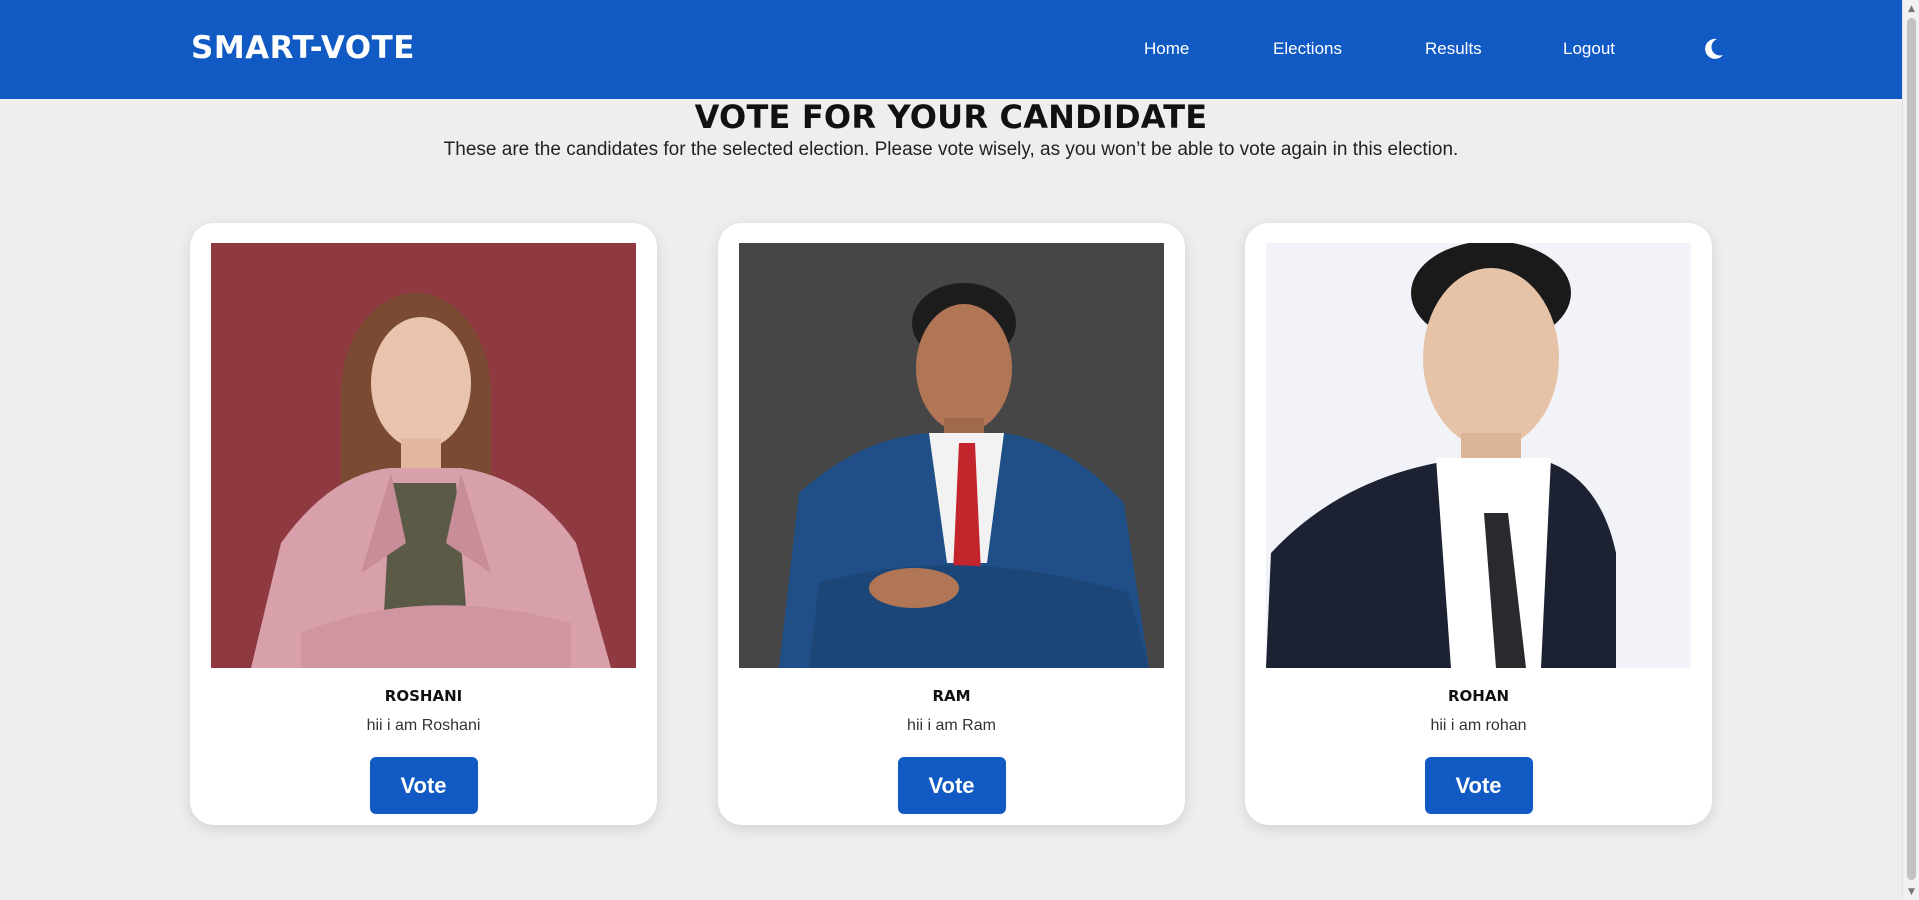  Describe the element at coordinates (423, 725) in the screenshot. I see `candidate-description: hii i am Roshani` at that location.